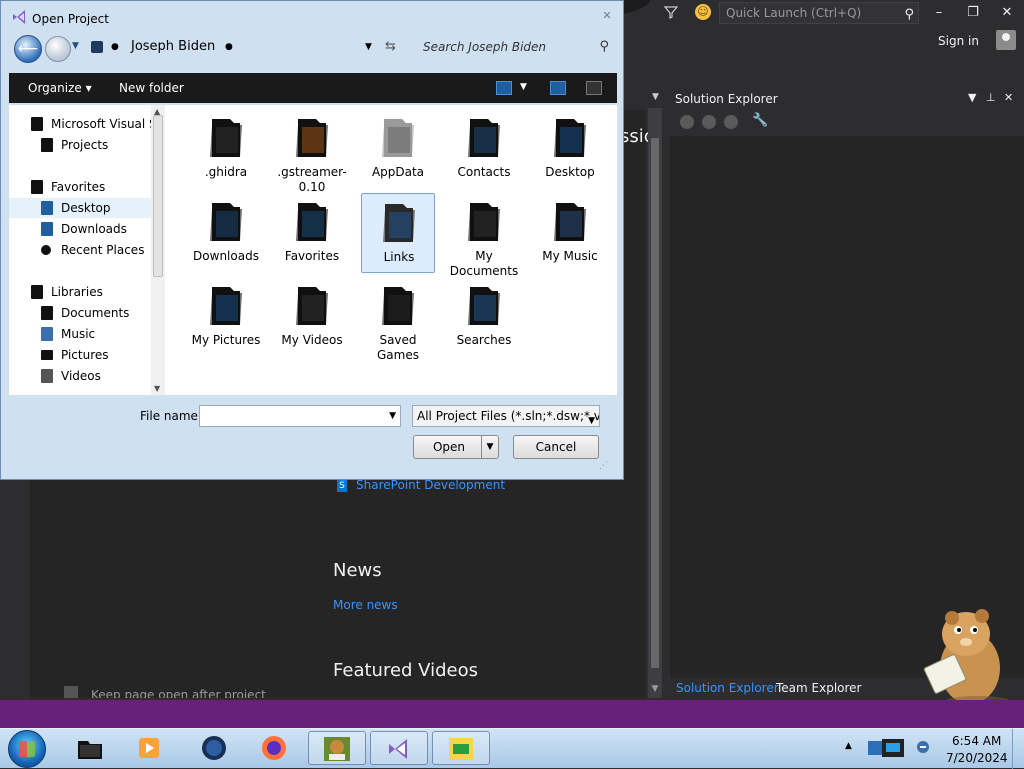 Image resolution: width=1024 pixels, height=769 pixels. What do you see at coordinates (60, 88) in the screenshot?
I see `organize-button: Organize ▾` at bounding box center [60, 88].